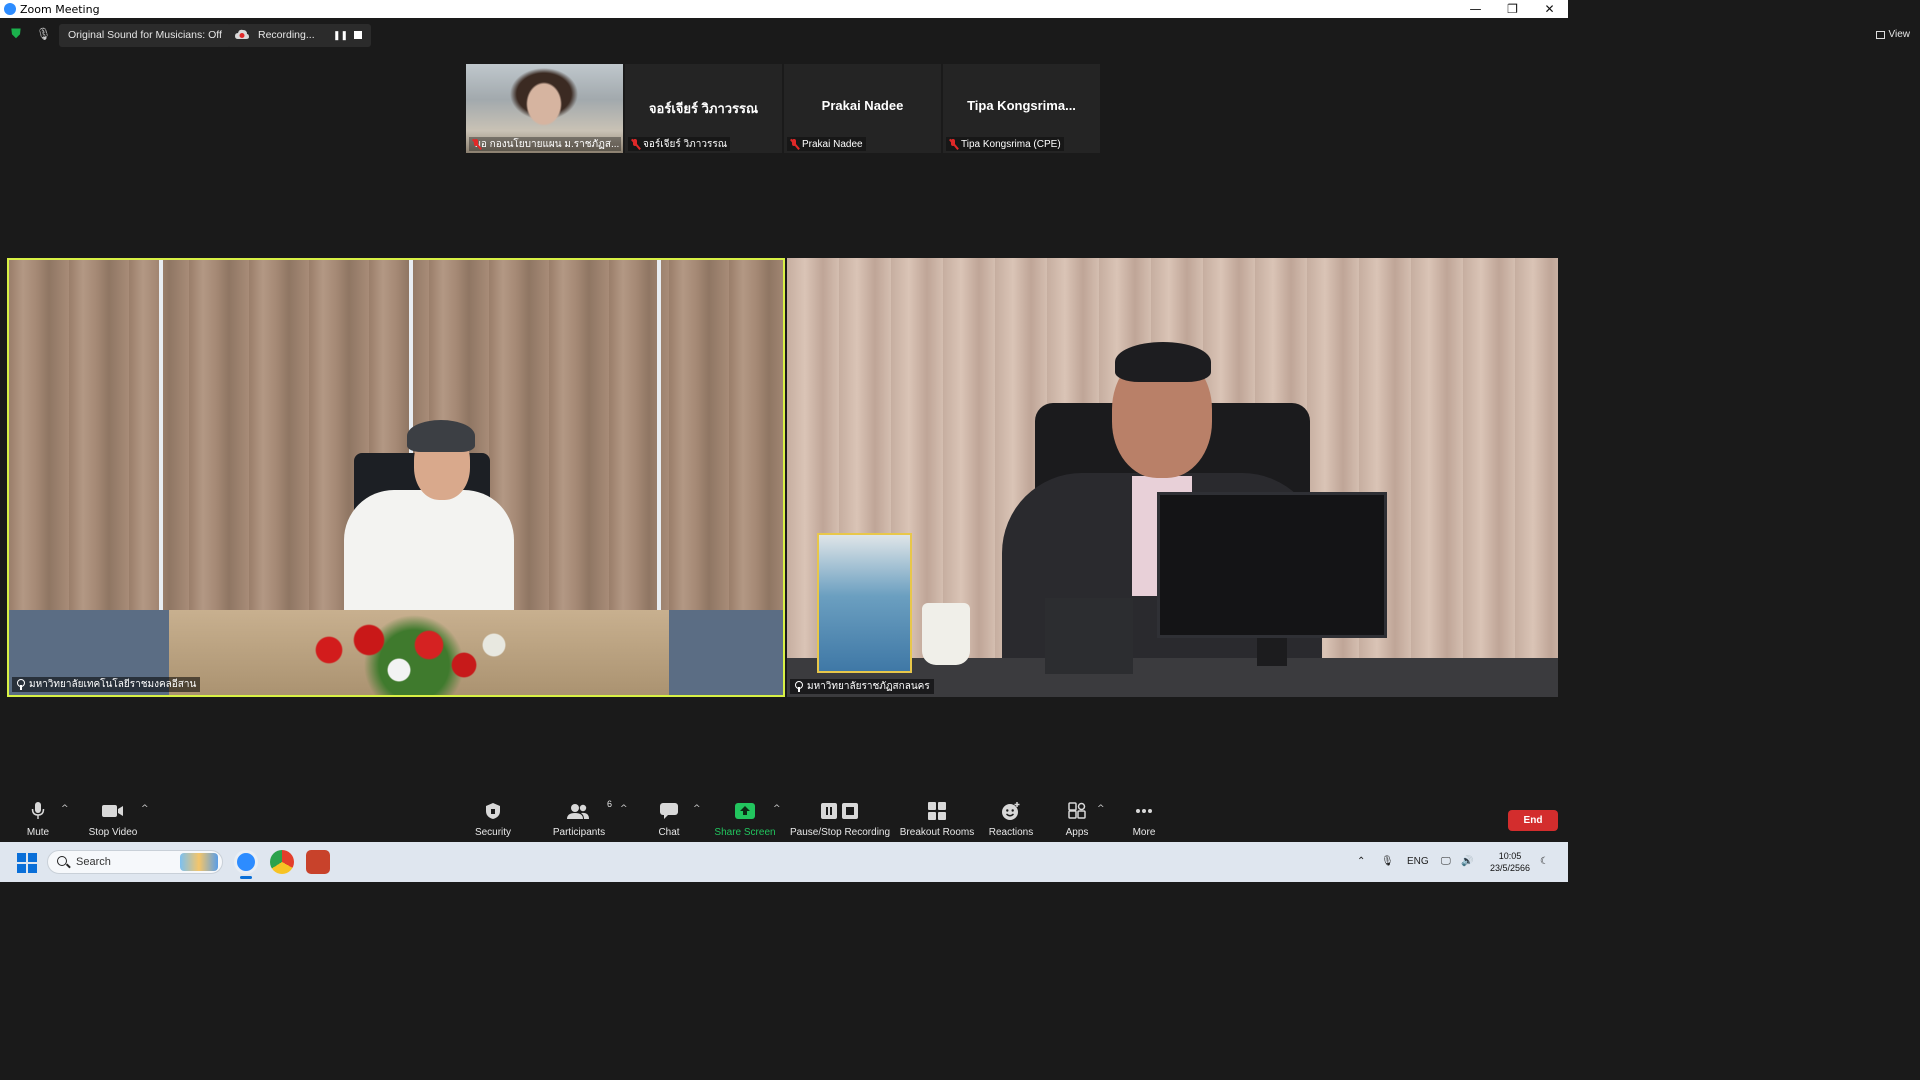  What do you see at coordinates (624, 809) in the screenshot?
I see `participants-options-chevron-icon: ^` at bounding box center [624, 809].